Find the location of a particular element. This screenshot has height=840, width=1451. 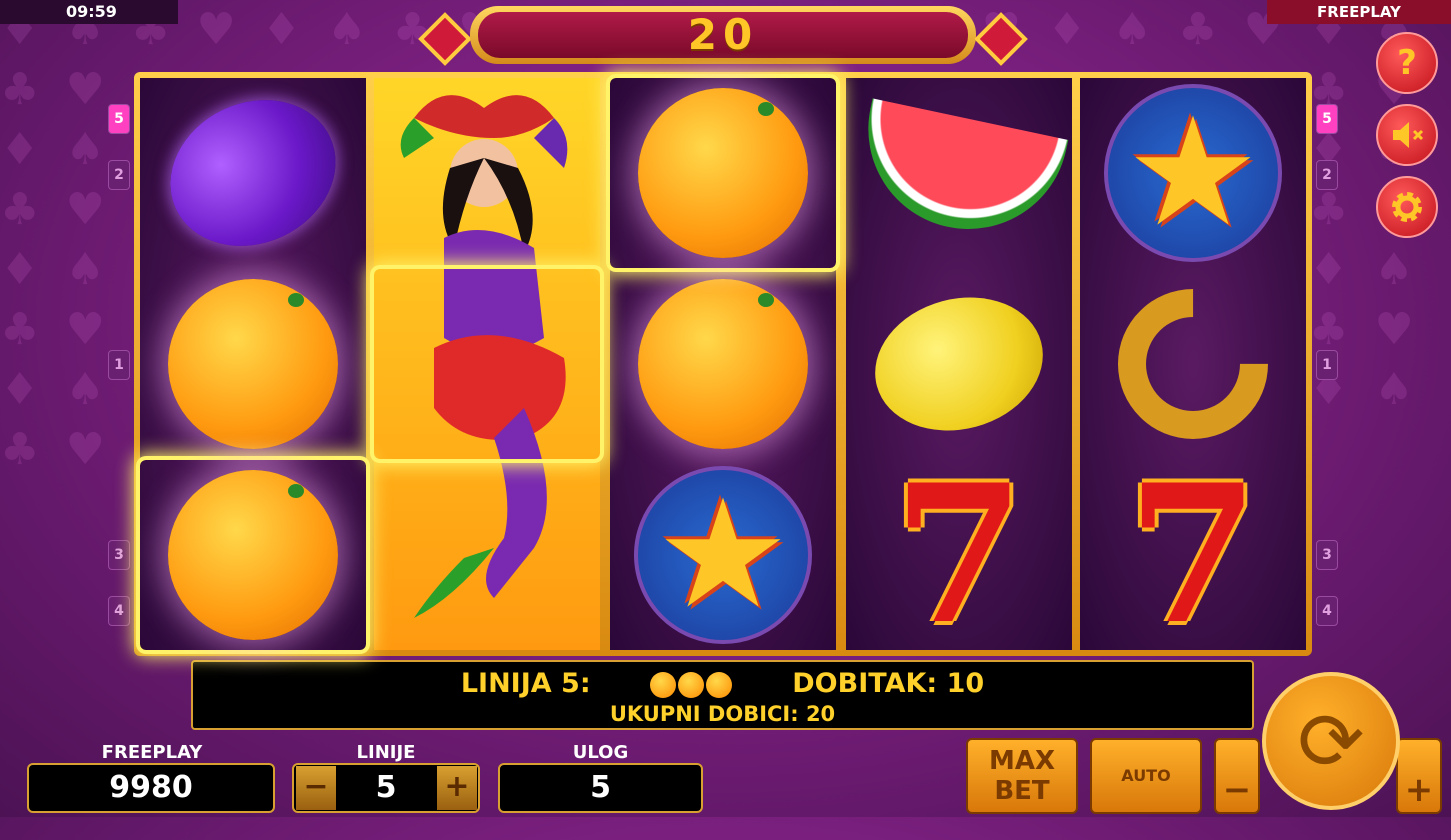

line-marker-right-3: 3 is located at coordinates (1327, 555).